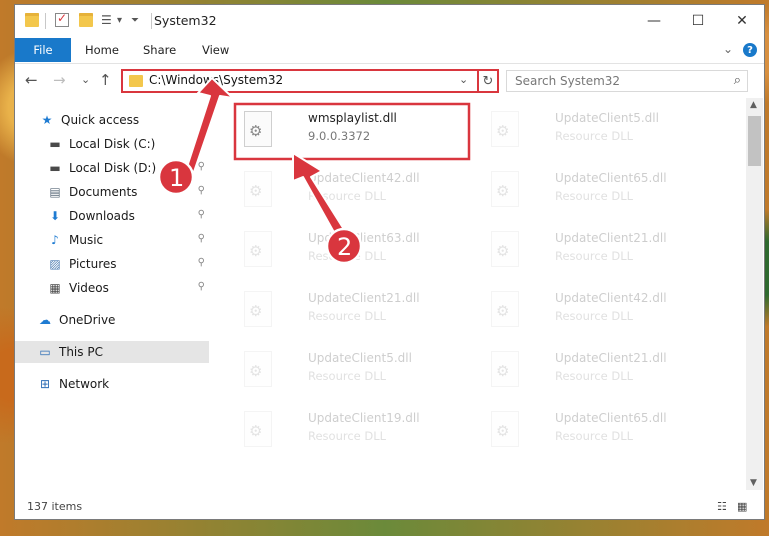 This screenshot has height=536, width=769. Describe the element at coordinates (112, 320) in the screenshot. I see `sidebar-item-onedrive: ☁ OneDrive` at that location.